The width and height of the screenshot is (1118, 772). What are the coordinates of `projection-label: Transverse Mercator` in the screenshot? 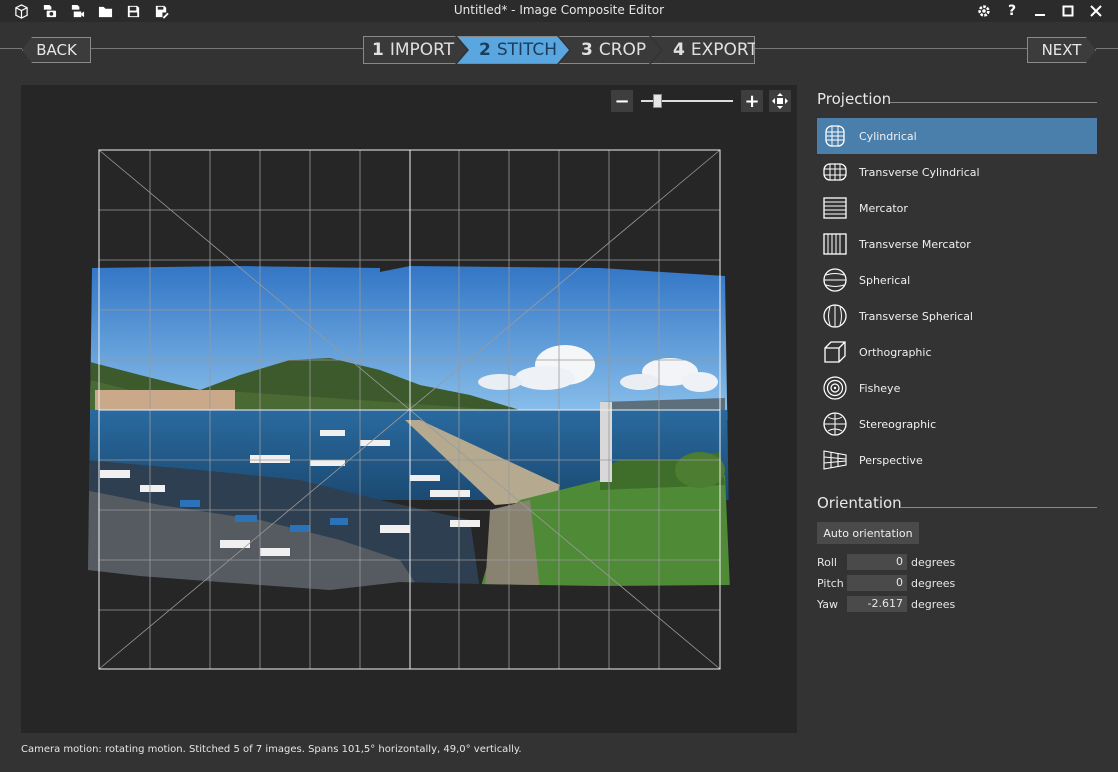 It's located at (915, 244).